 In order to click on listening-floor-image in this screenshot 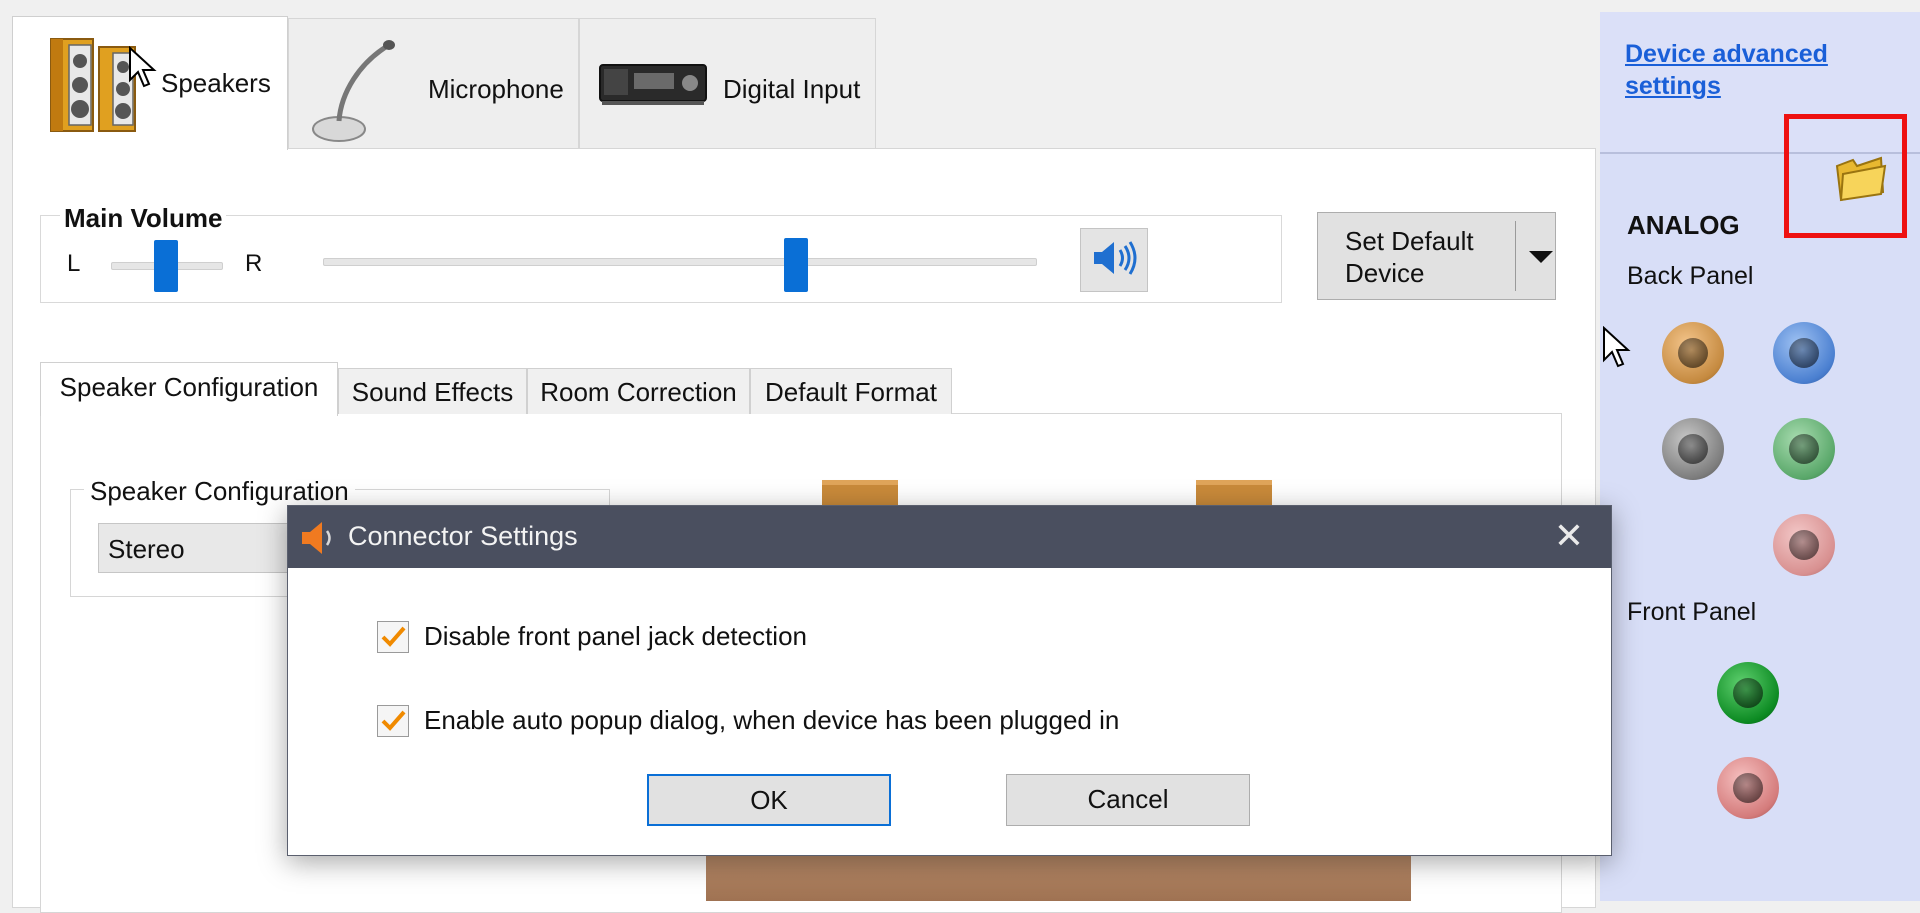, I will do `click(1058, 878)`.